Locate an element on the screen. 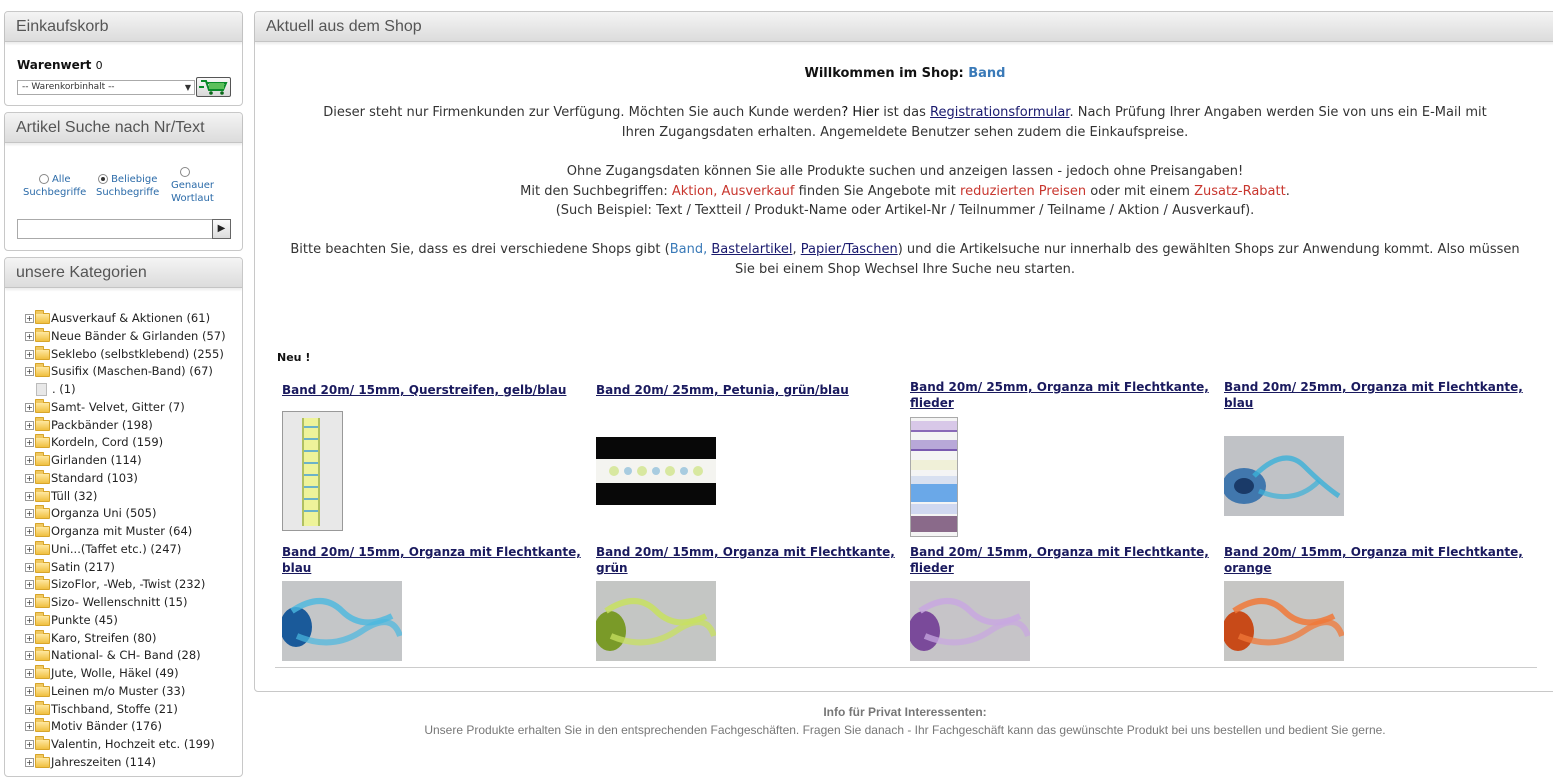  category-item: + Valentin, Hochzeit etc. (199) is located at coordinates (125, 745).